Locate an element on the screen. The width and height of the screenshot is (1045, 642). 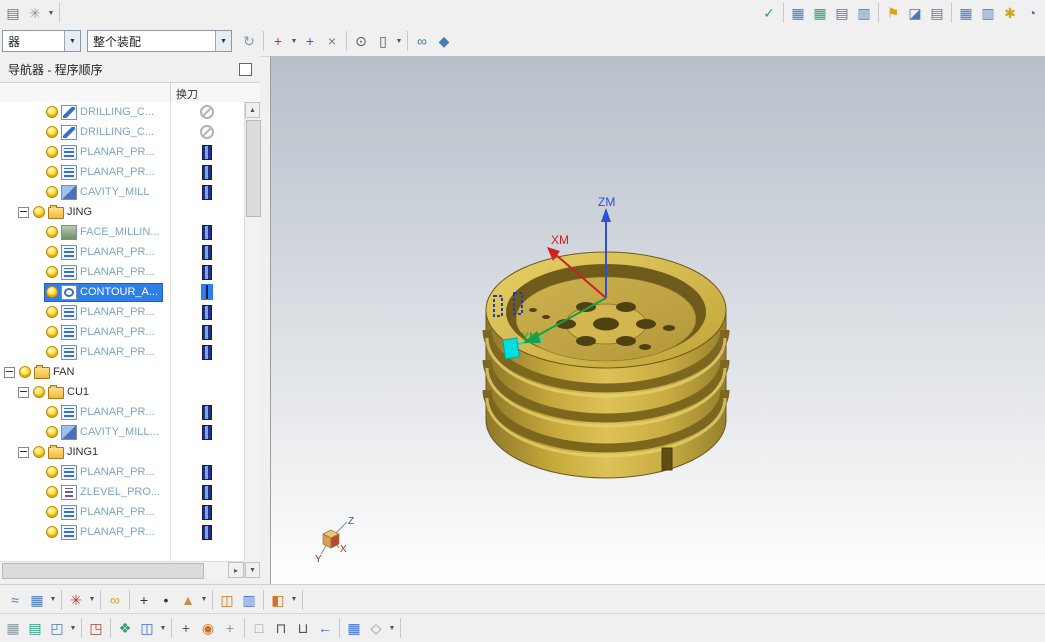
scroll-up-button: ▲ is located at coordinates (252, 110).